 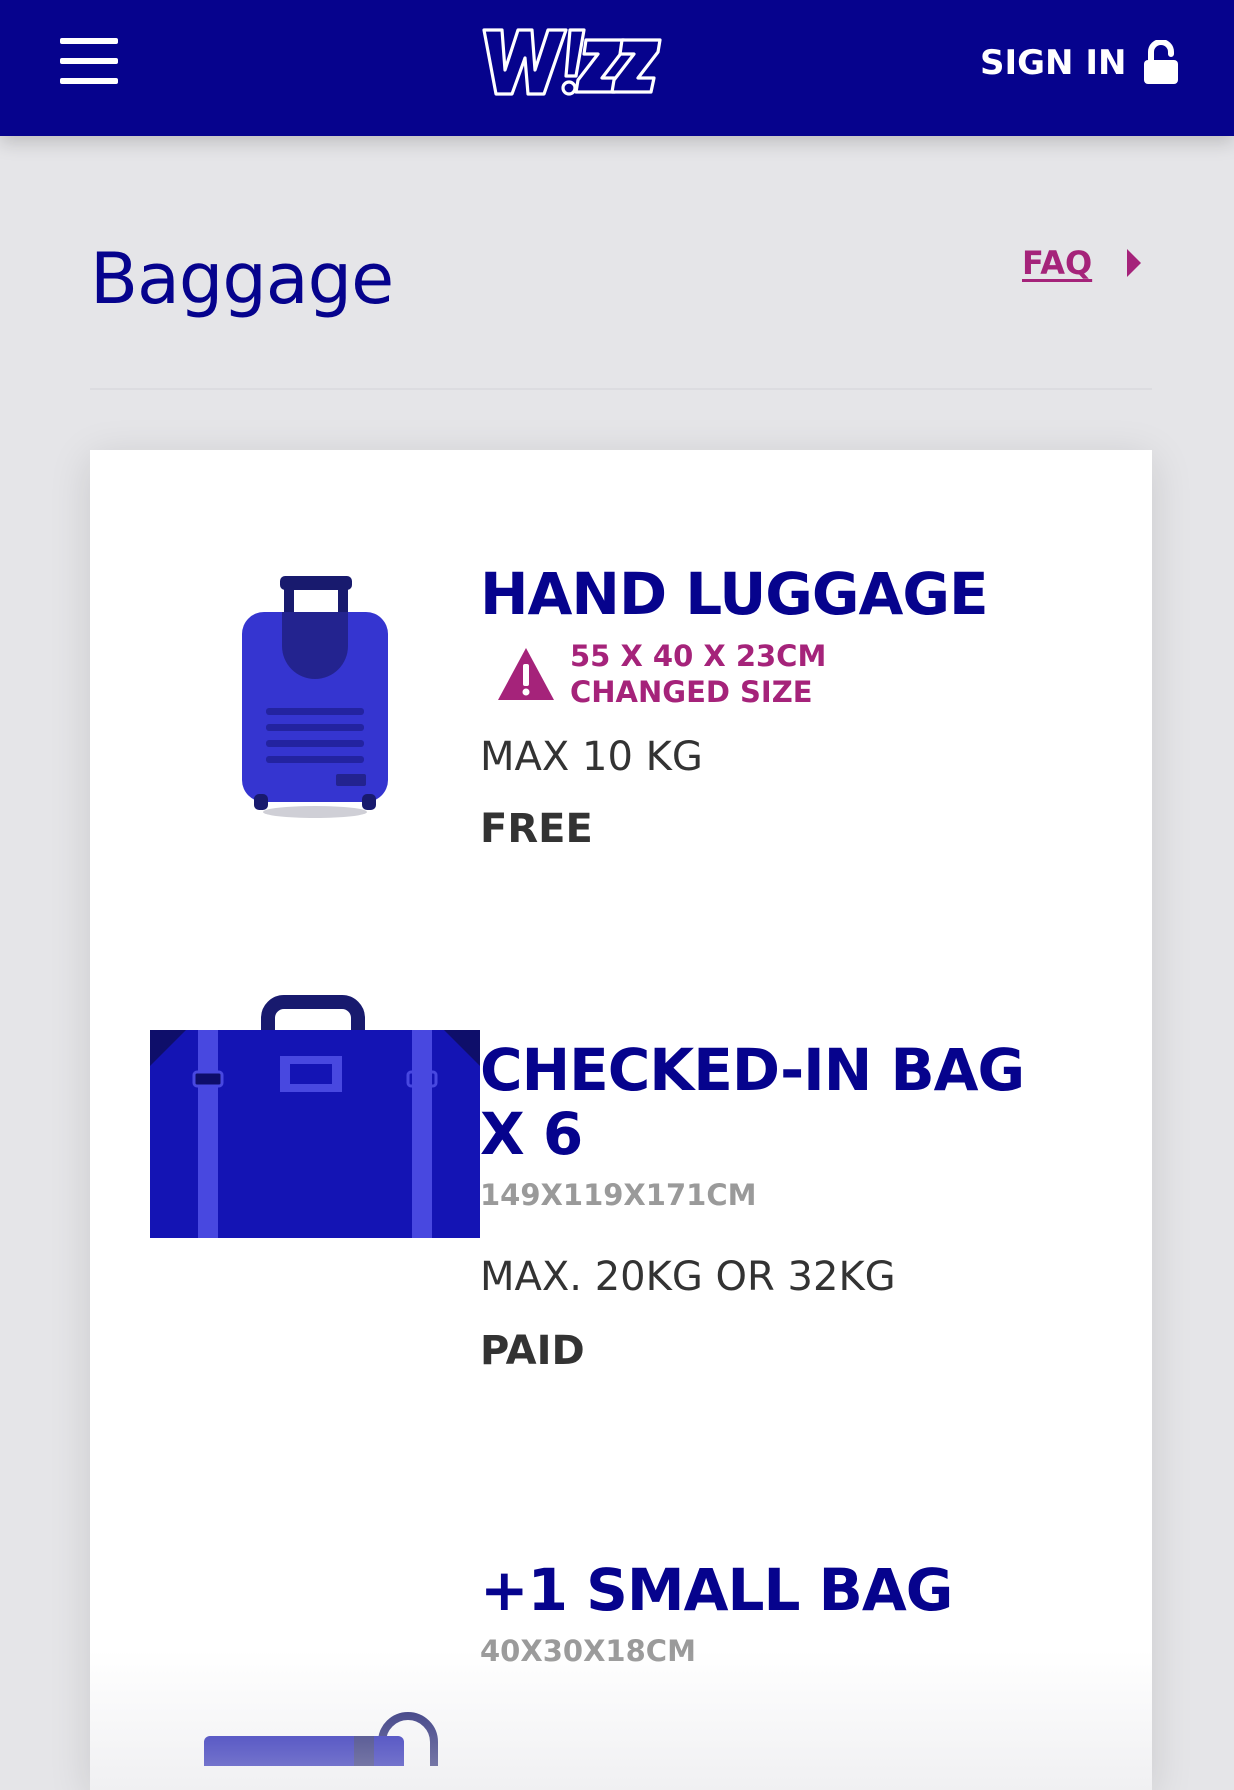 I want to click on hamburger-menu-icon, so click(x=89, y=61).